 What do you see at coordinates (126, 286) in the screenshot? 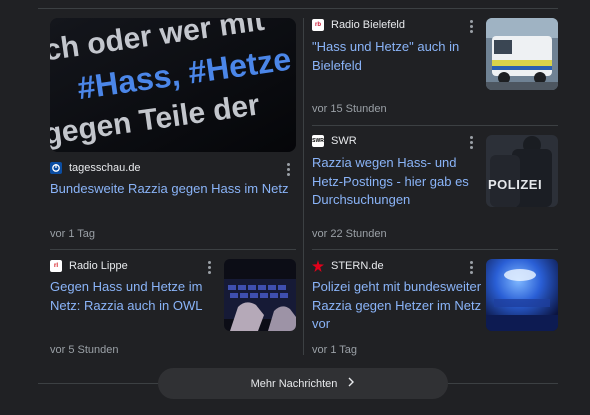
I see `title-line: Gegen Hass und Hetze im` at bounding box center [126, 286].